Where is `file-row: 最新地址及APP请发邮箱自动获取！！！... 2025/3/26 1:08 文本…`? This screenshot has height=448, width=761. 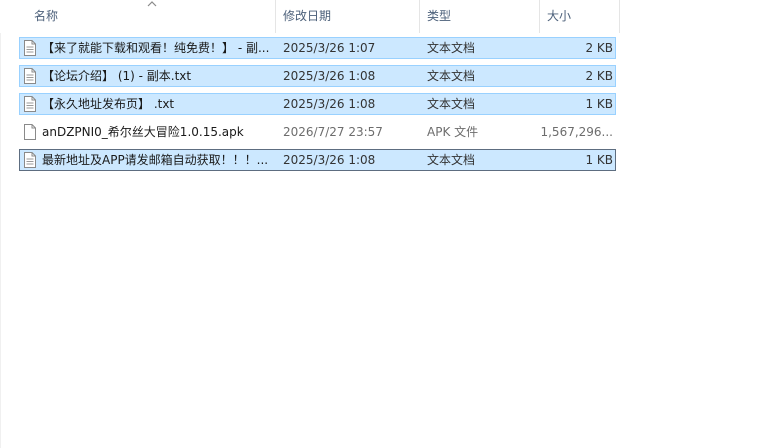
file-row: 最新地址及APP请发邮箱自动获取！！！... 2025/3/26 1:08 文本… is located at coordinates (317, 160).